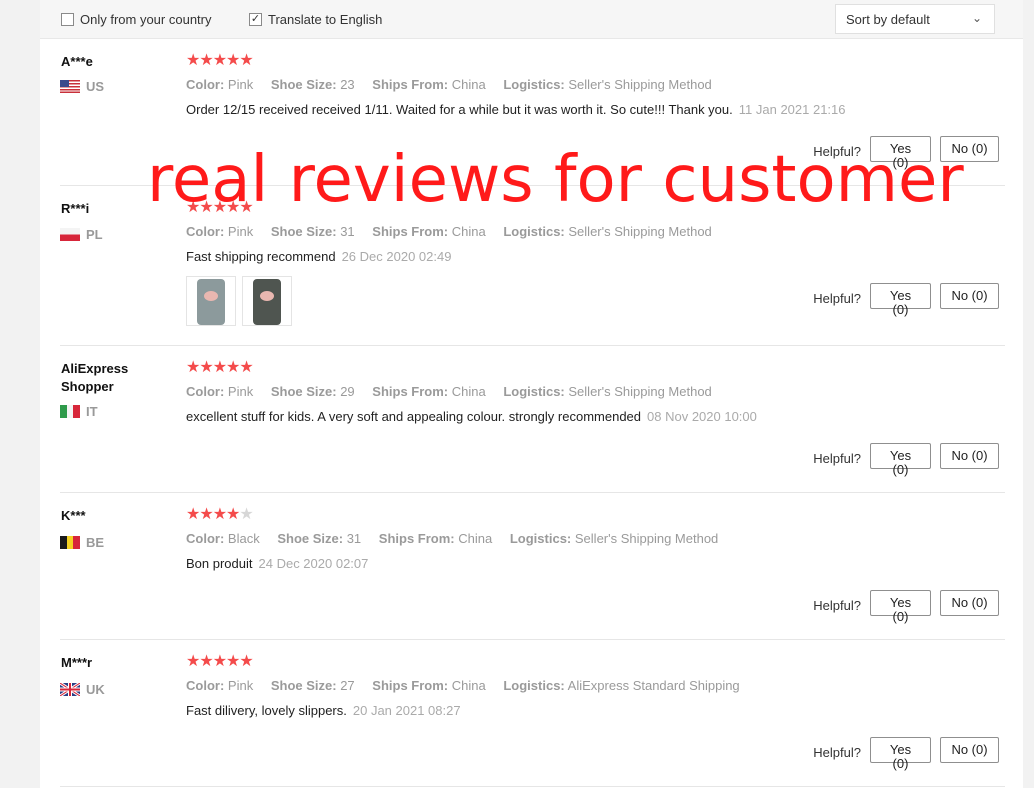  What do you see at coordinates (406, 710) in the screenshot?
I see `review-date: 20 Jan 2021 08:27` at bounding box center [406, 710].